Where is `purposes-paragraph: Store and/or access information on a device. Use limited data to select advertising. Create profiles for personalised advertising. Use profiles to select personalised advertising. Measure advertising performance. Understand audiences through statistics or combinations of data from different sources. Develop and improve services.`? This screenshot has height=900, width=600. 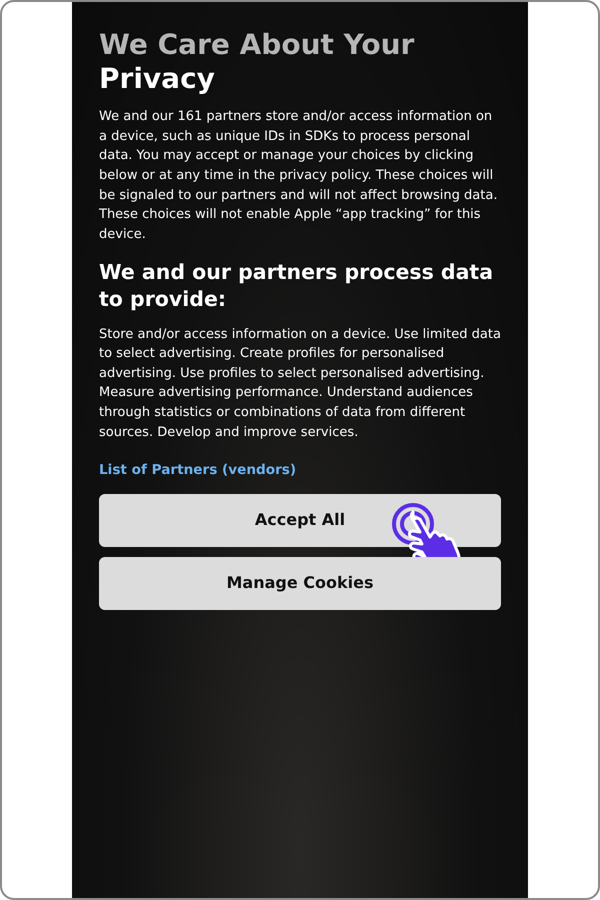
purposes-paragraph: Store and/or access information on a device. Use limited data to select advertising. Create profiles for personalised advertising. Use profiles to select personalised advertising. Measure advertising performance. Understand audiences through statistics or combinations of data from different sources. Develop and improve services. is located at coordinates (300, 384).